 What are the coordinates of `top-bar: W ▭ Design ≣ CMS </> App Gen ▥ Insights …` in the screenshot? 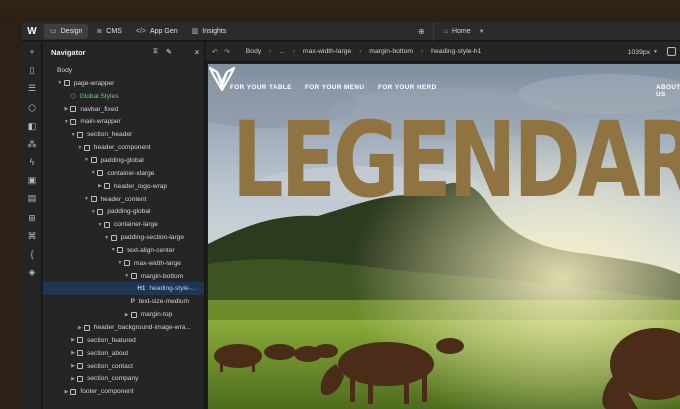 It's located at (351, 31).